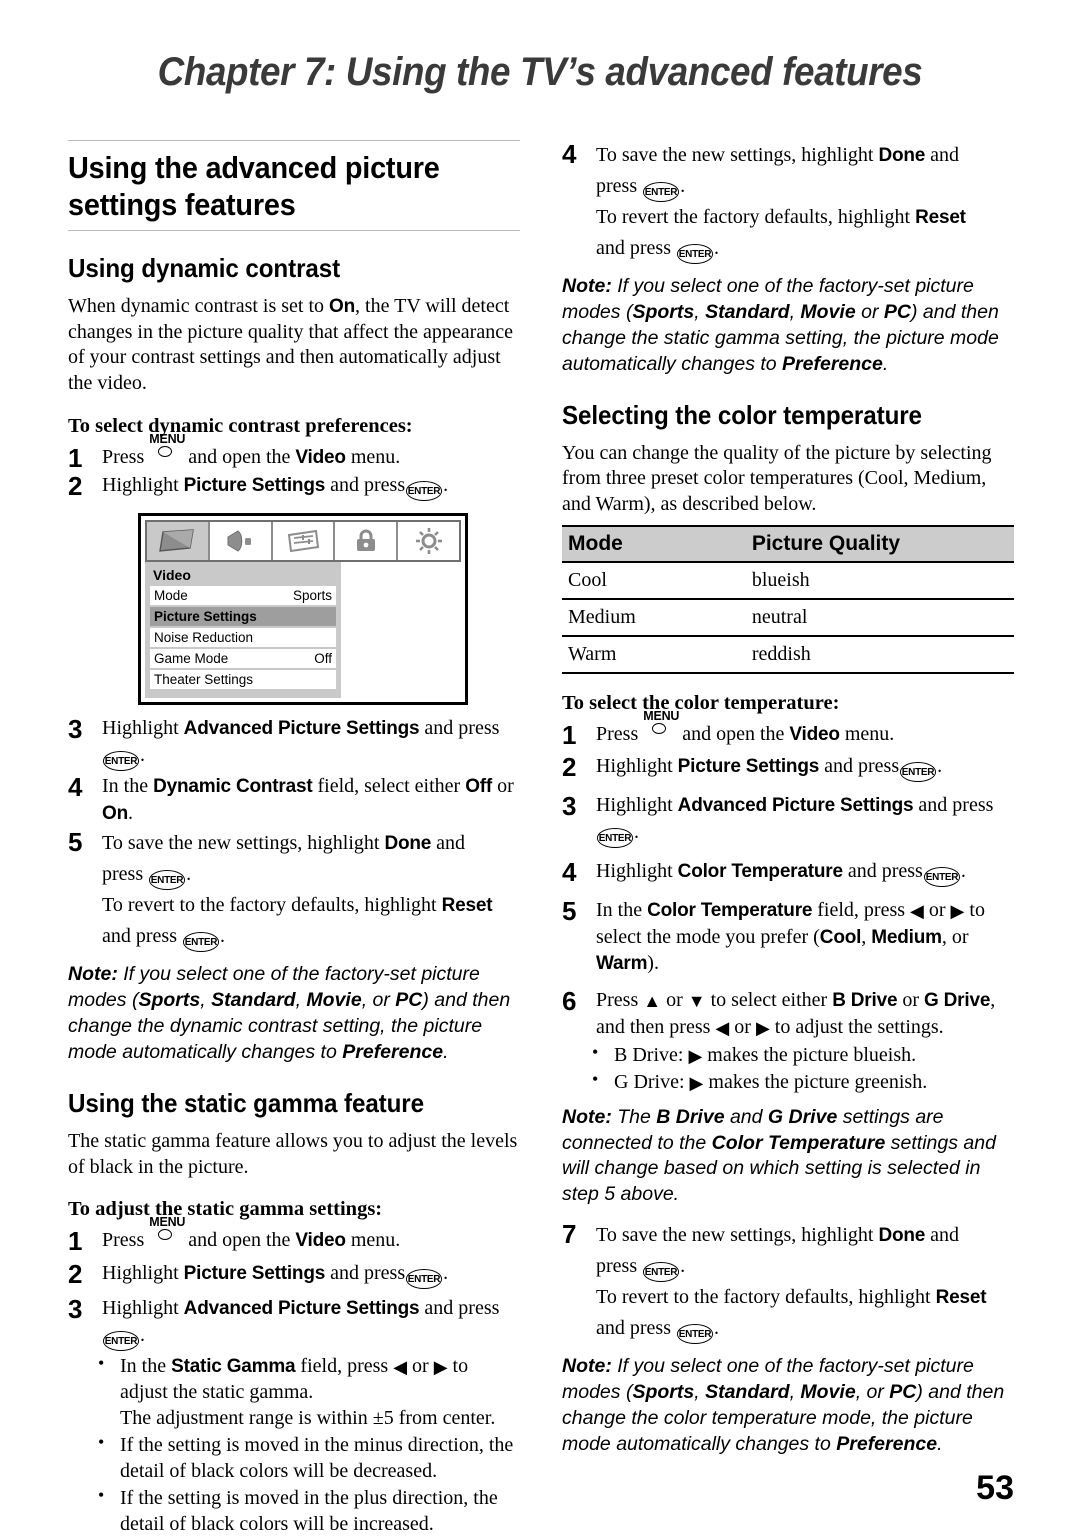 The image size is (1080, 1538). I want to click on task-adjust-static-gamma: To adjust the static gamma settings:, so click(225, 1209).